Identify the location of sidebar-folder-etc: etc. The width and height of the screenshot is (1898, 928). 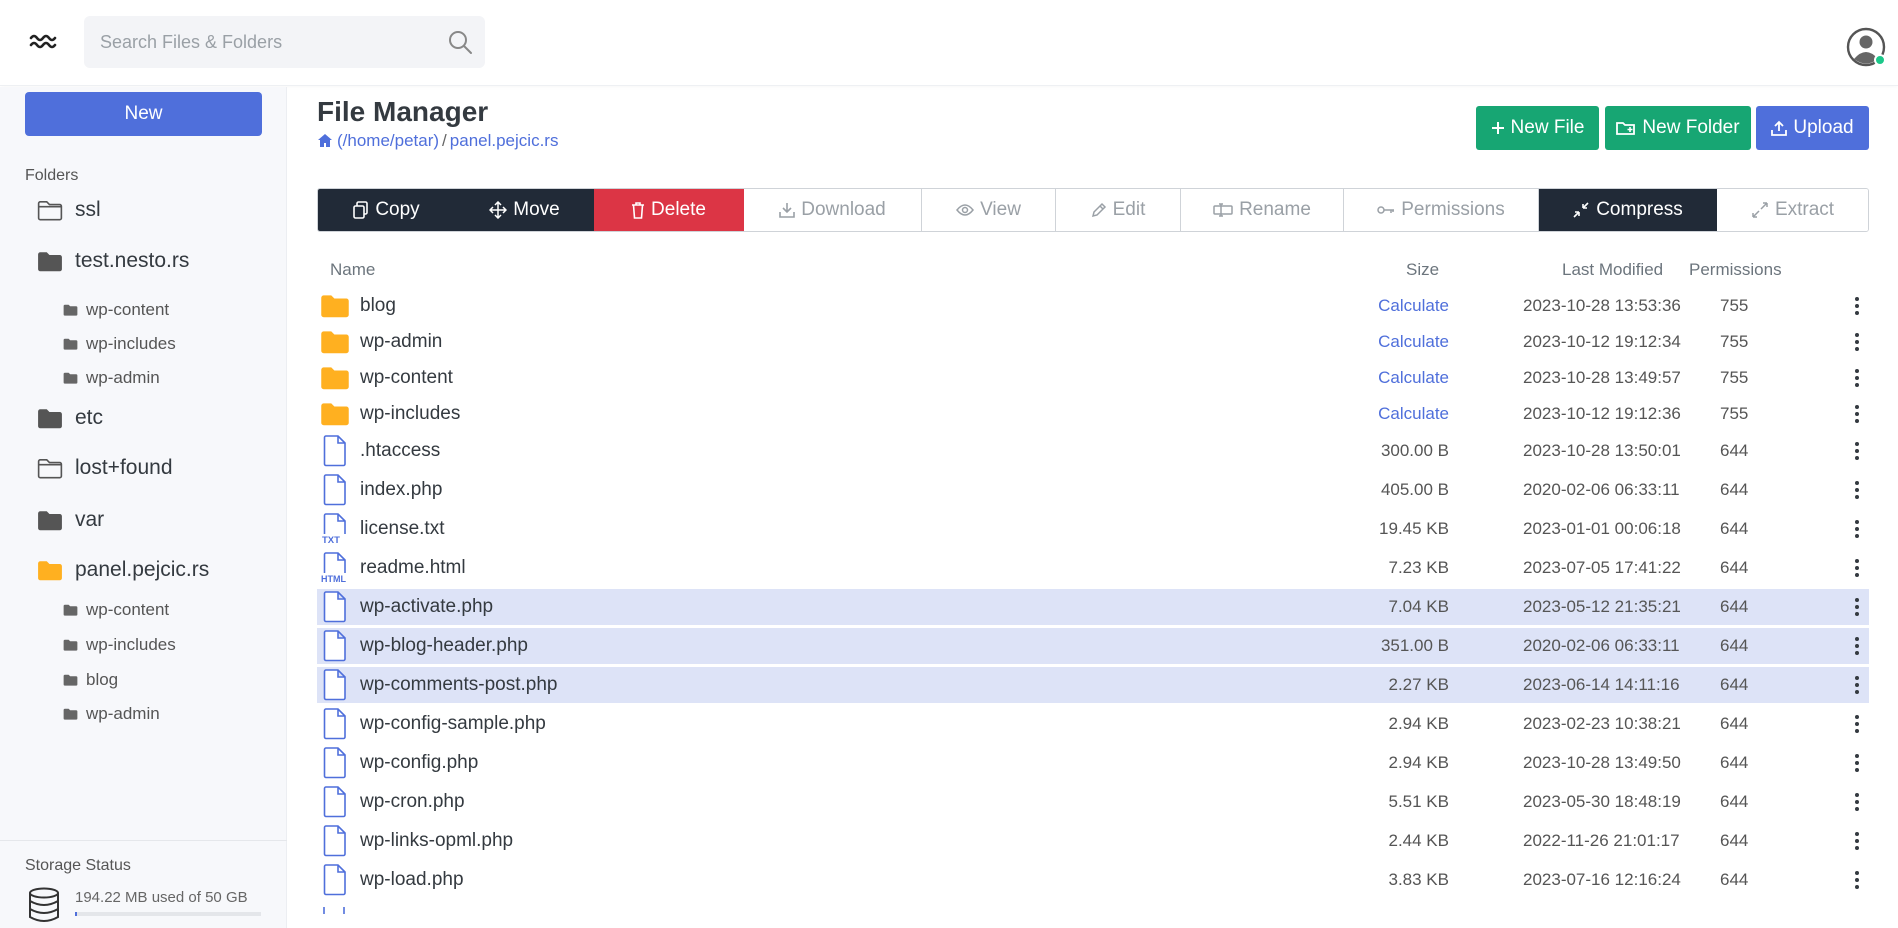
(70, 418).